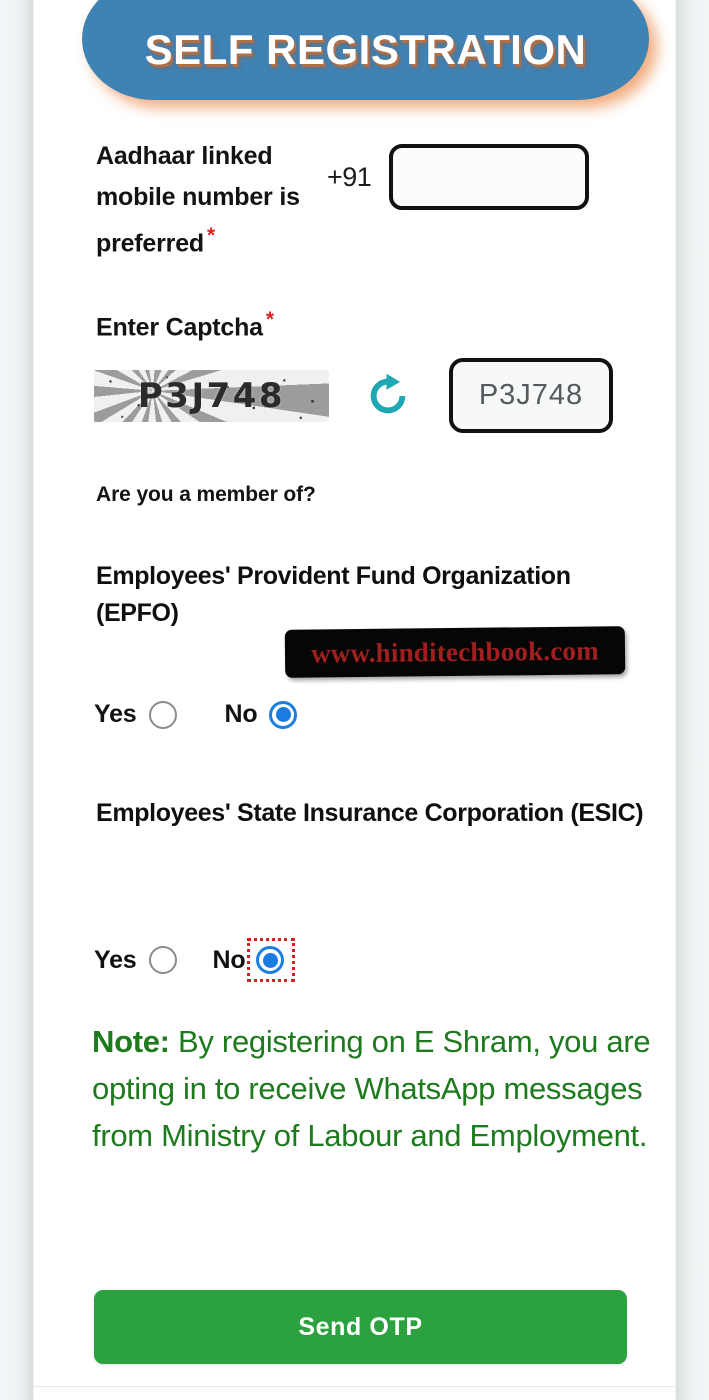 The image size is (709, 1400). I want to click on page-title: SELF REGISTRATION, so click(365, 49).